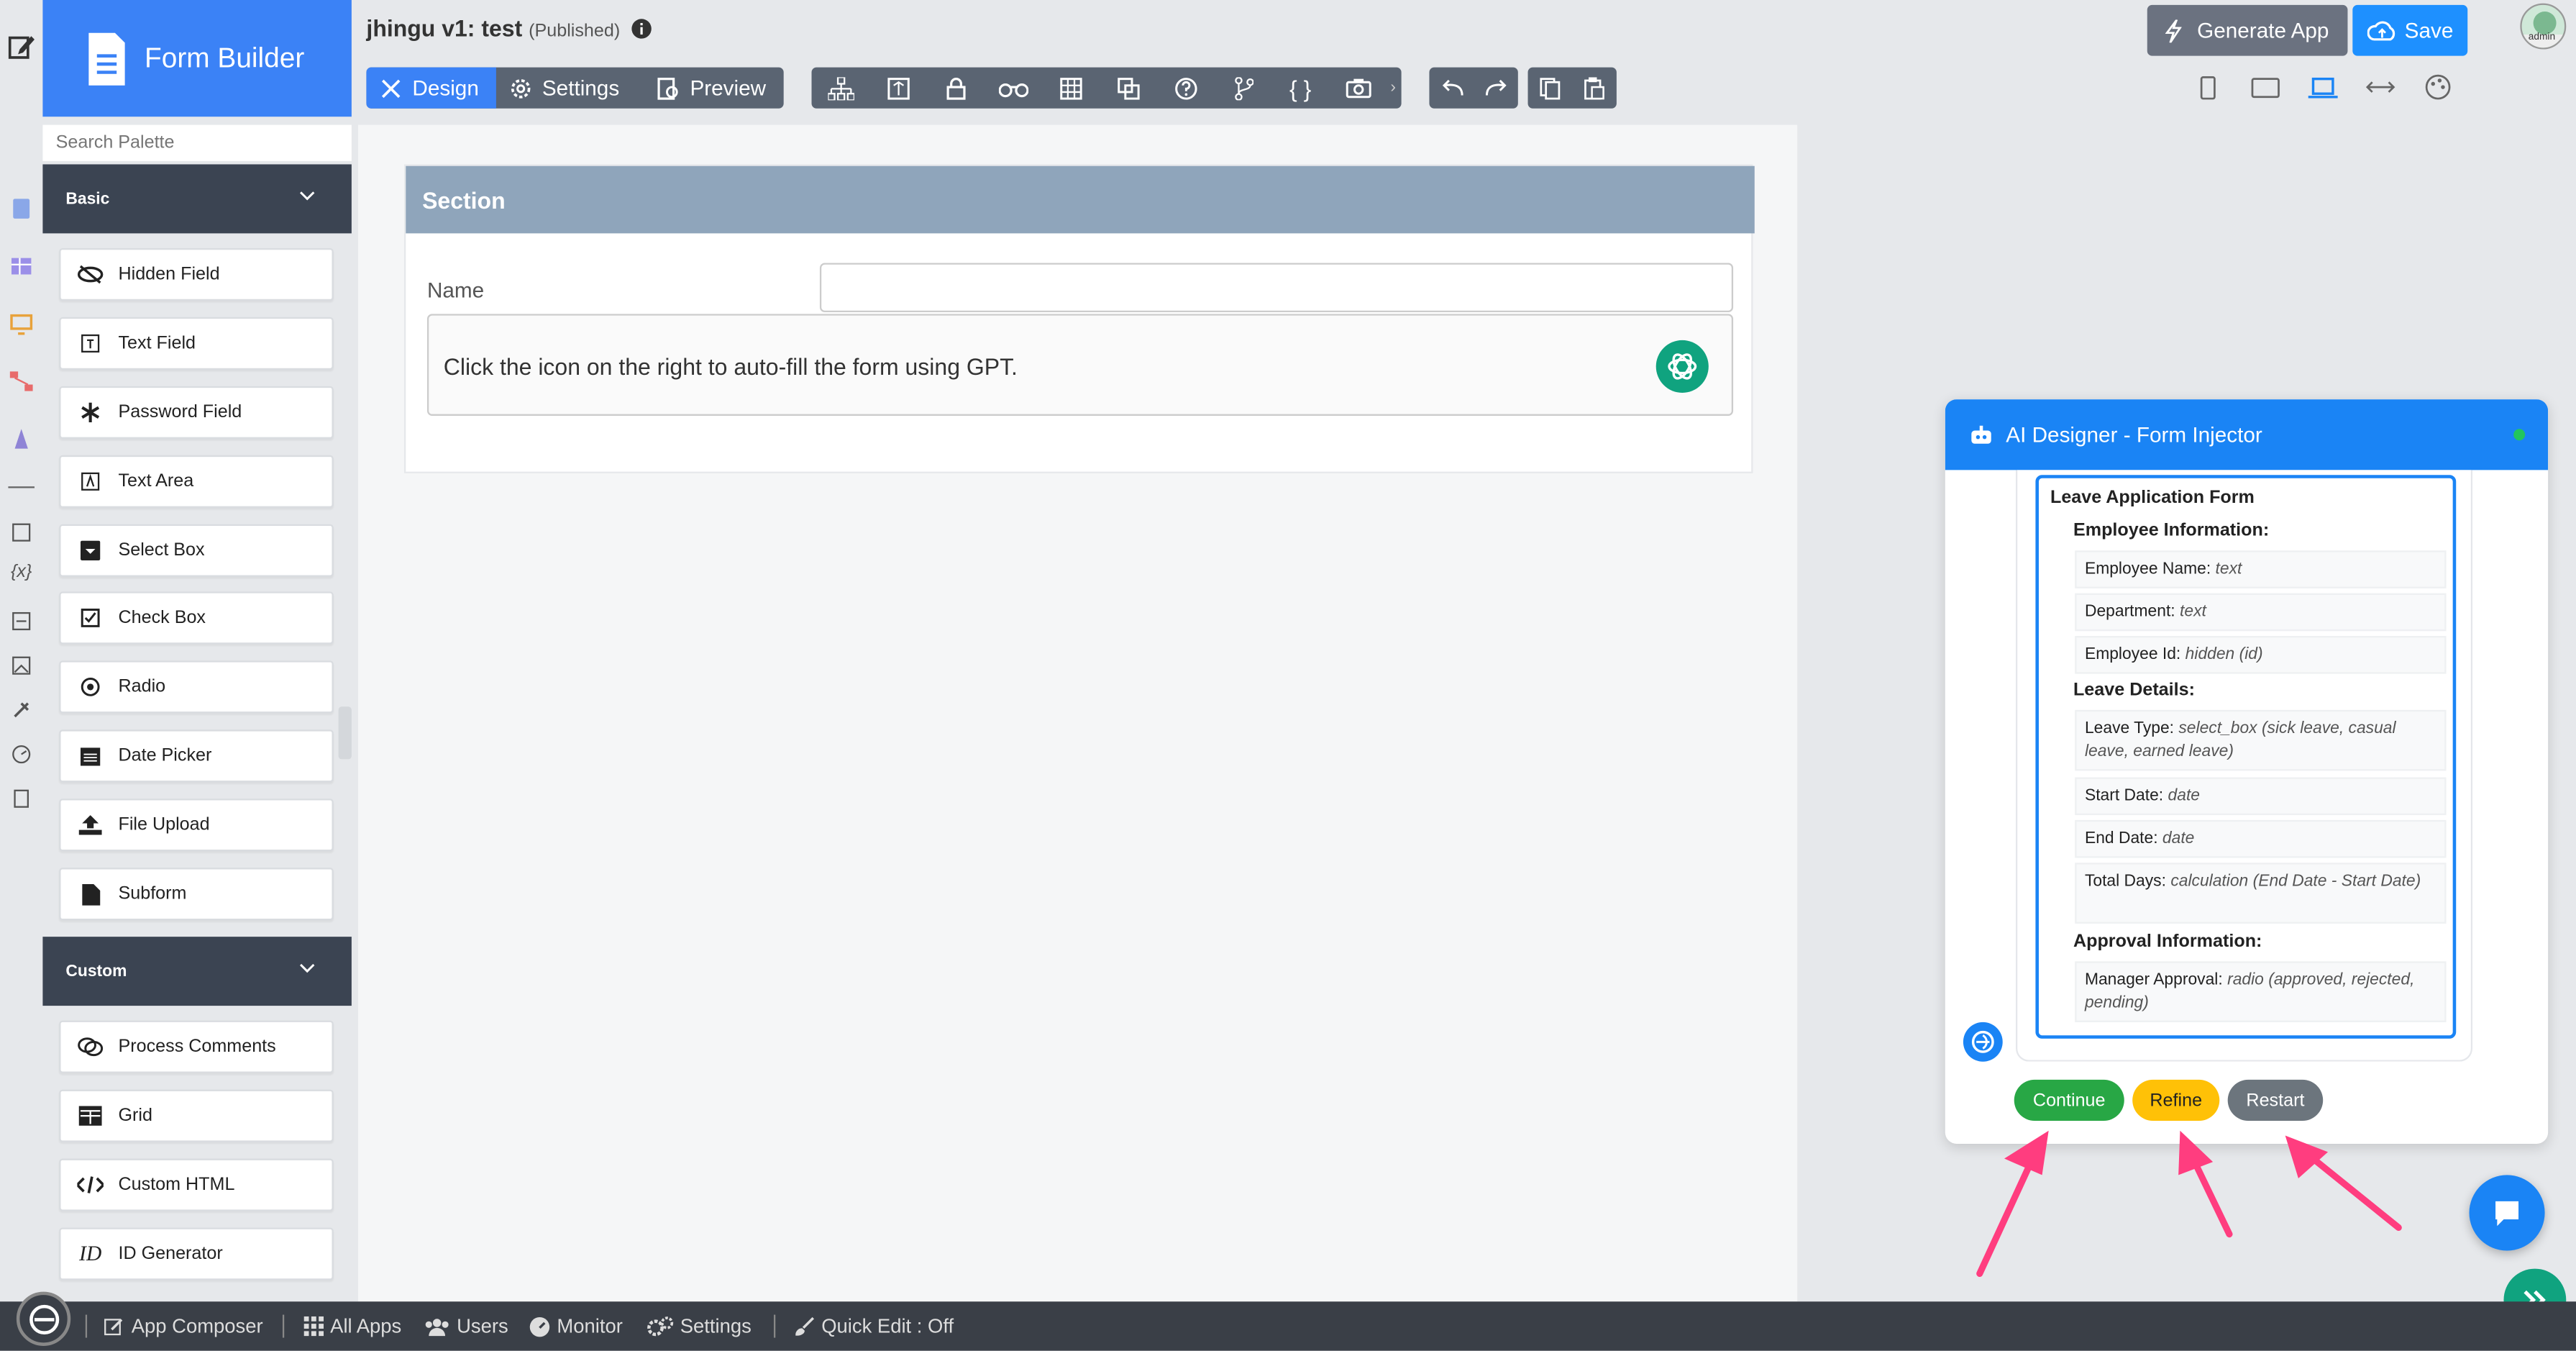  What do you see at coordinates (466, 1326) in the screenshot?
I see `users-link: Users` at bounding box center [466, 1326].